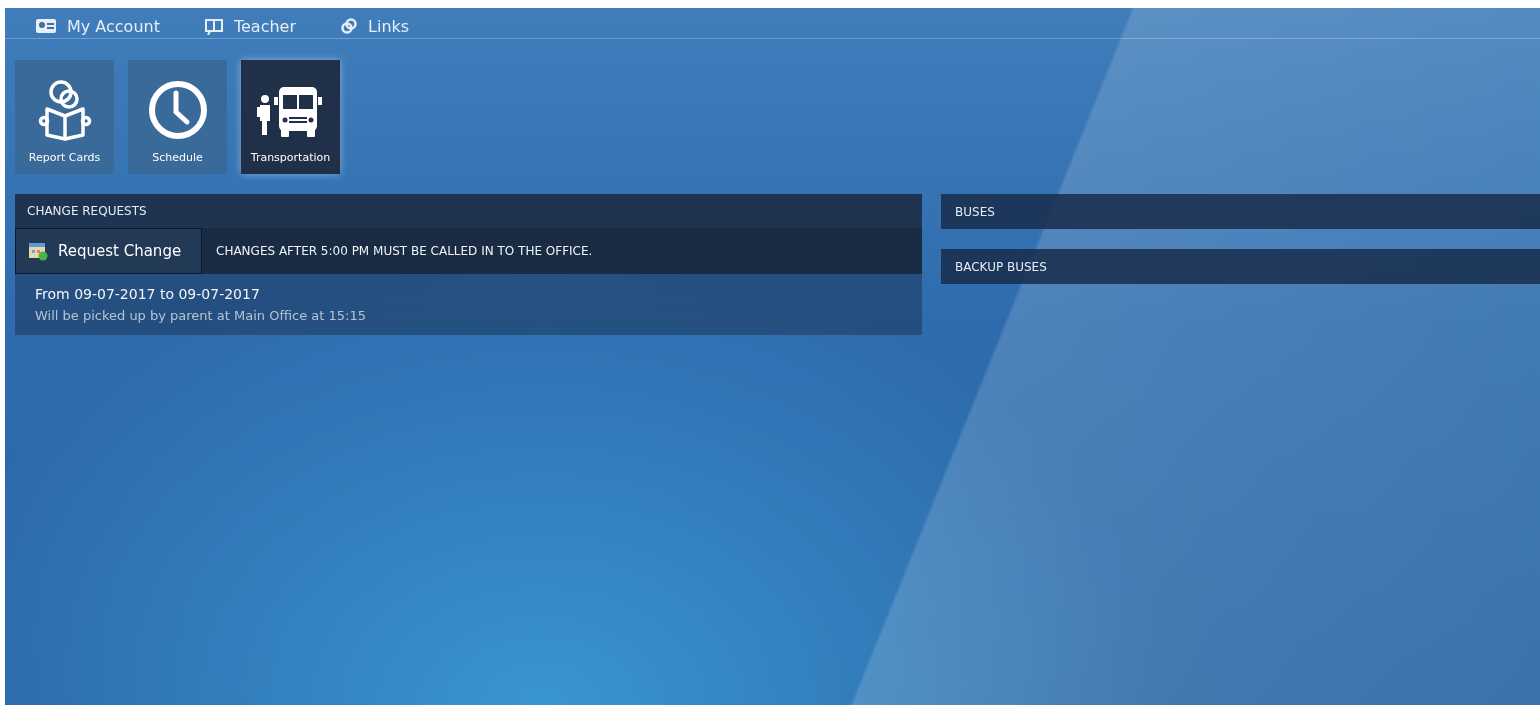  What do you see at coordinates (468, 211) in the screenshot?
I see `panel-header: CHANGE REQUESTS` at bounding box center [468, 211].